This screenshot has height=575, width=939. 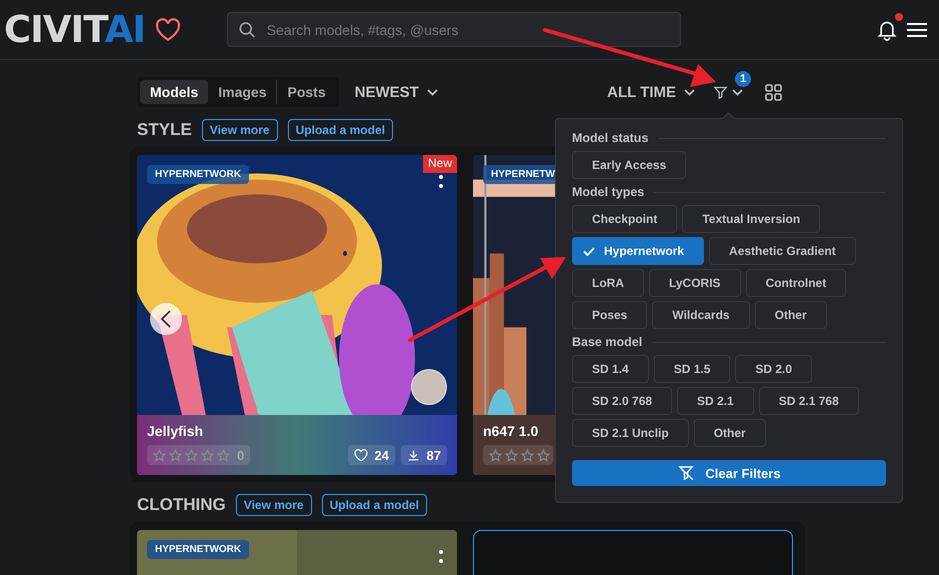 I want to click on filter-icon, so click(x=720, y=92).